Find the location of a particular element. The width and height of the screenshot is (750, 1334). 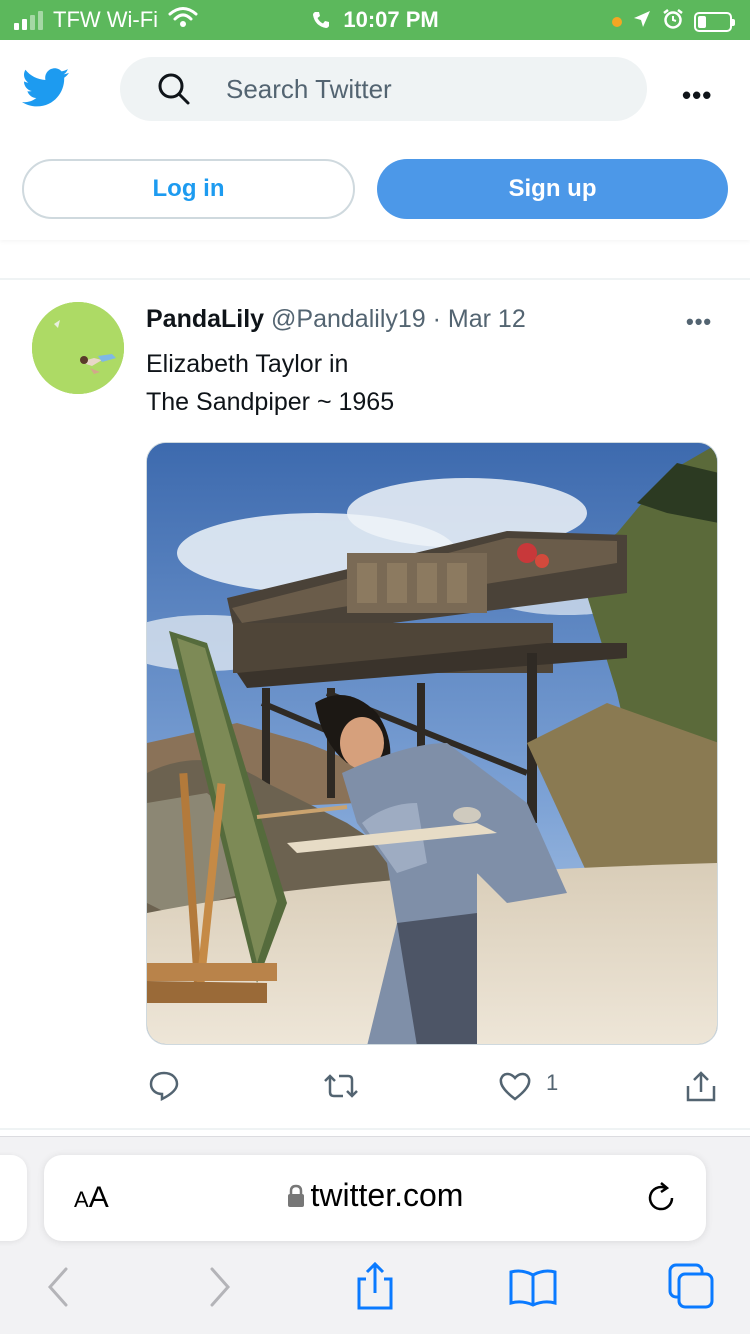

chevron-left-icon is located at coordinates (58, 1289).